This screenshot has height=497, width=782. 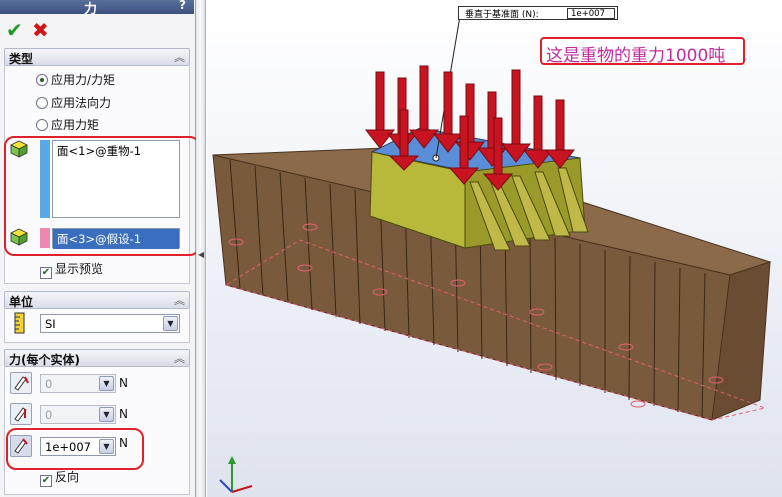 What do you see at coordinates (102, 196) in the screenshot?
I see `highlight-frame-selection` at bounding box center [102, 196].